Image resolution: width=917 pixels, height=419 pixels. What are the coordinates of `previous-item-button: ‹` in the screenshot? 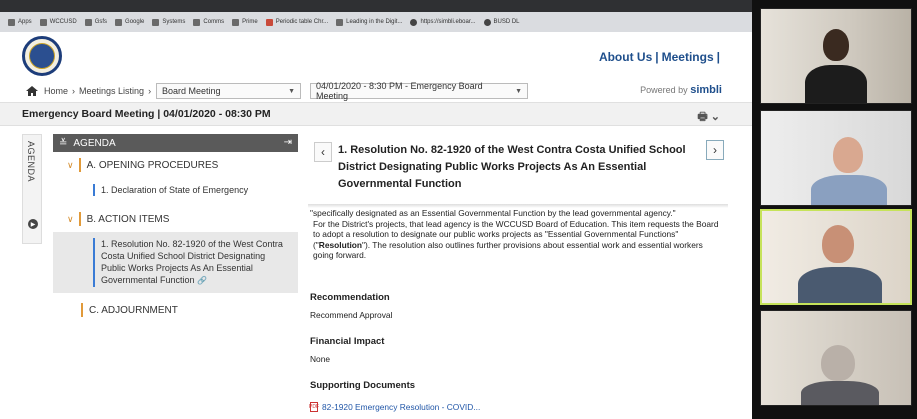 It's located at (323, 152).